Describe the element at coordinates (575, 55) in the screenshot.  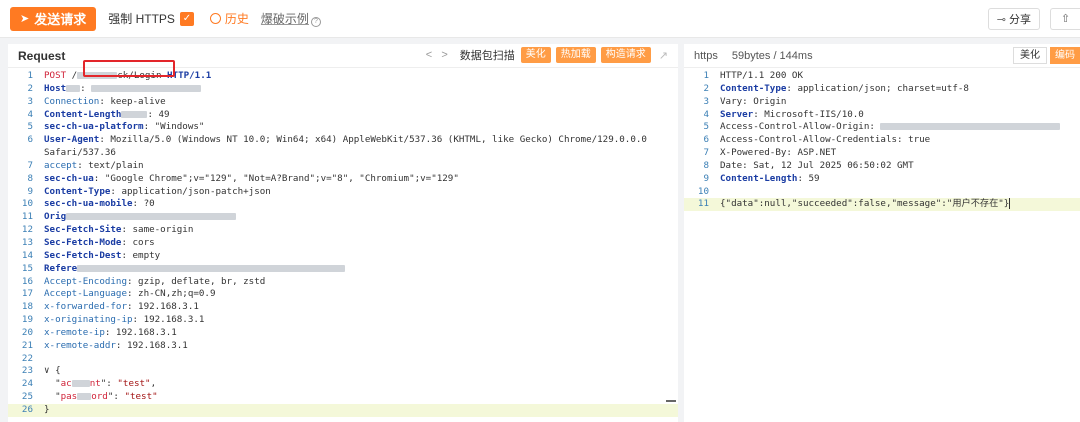
I see `hotload-button: 热加载` at that location.